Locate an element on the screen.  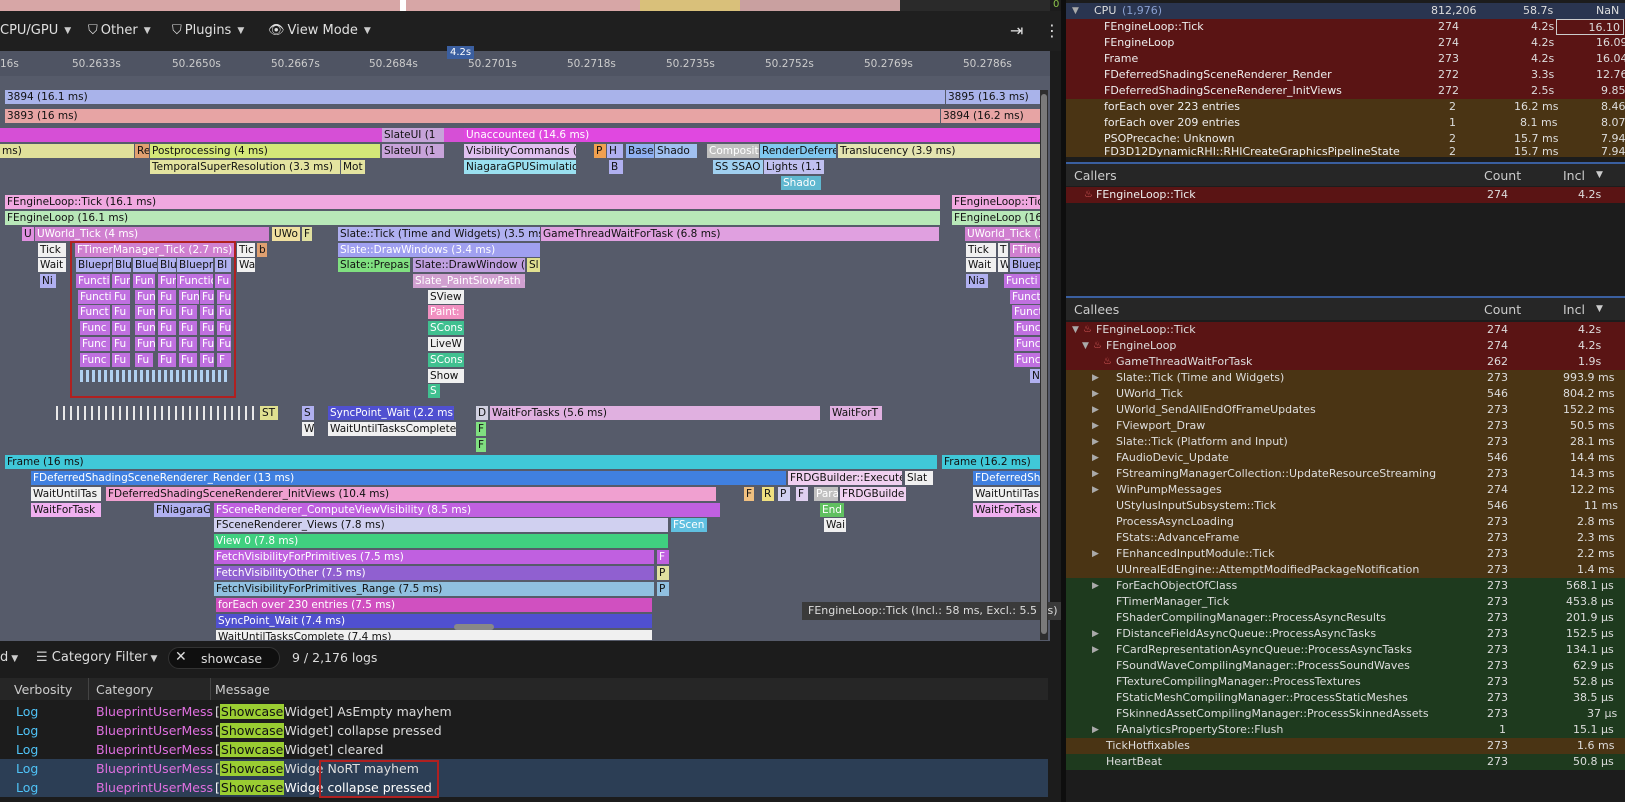
render-event: WaitUntilTasksComplete (7.4 ms) is located at coordinates (434, 635).